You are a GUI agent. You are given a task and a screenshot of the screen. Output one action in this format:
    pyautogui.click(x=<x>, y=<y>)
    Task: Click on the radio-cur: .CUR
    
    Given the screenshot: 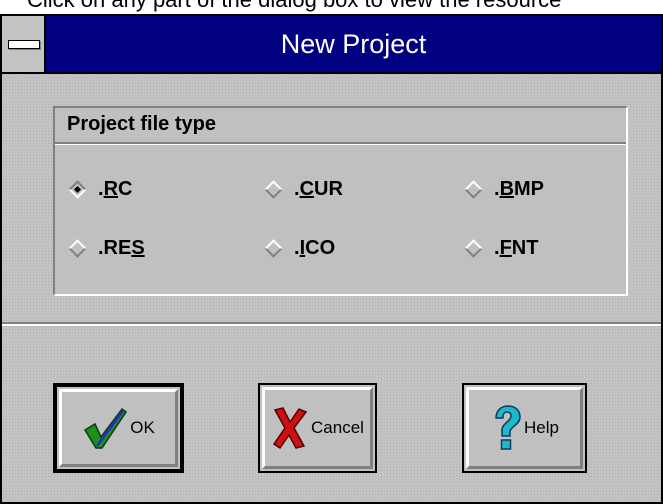 What is the action you would take?
    pyautogui.click(x=303, y=189)
    